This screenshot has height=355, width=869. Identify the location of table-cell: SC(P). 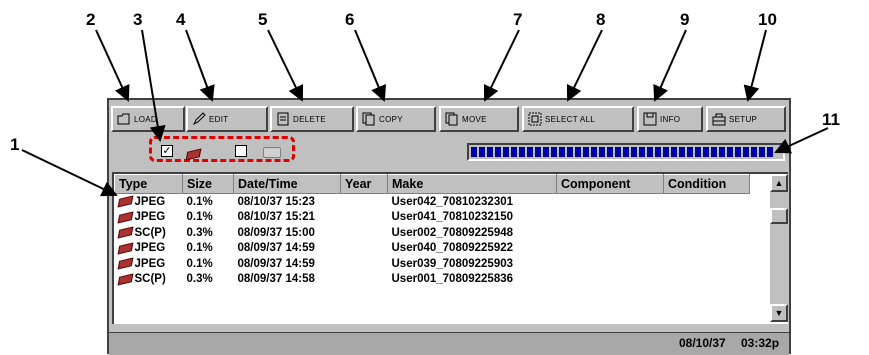
(149, 280).